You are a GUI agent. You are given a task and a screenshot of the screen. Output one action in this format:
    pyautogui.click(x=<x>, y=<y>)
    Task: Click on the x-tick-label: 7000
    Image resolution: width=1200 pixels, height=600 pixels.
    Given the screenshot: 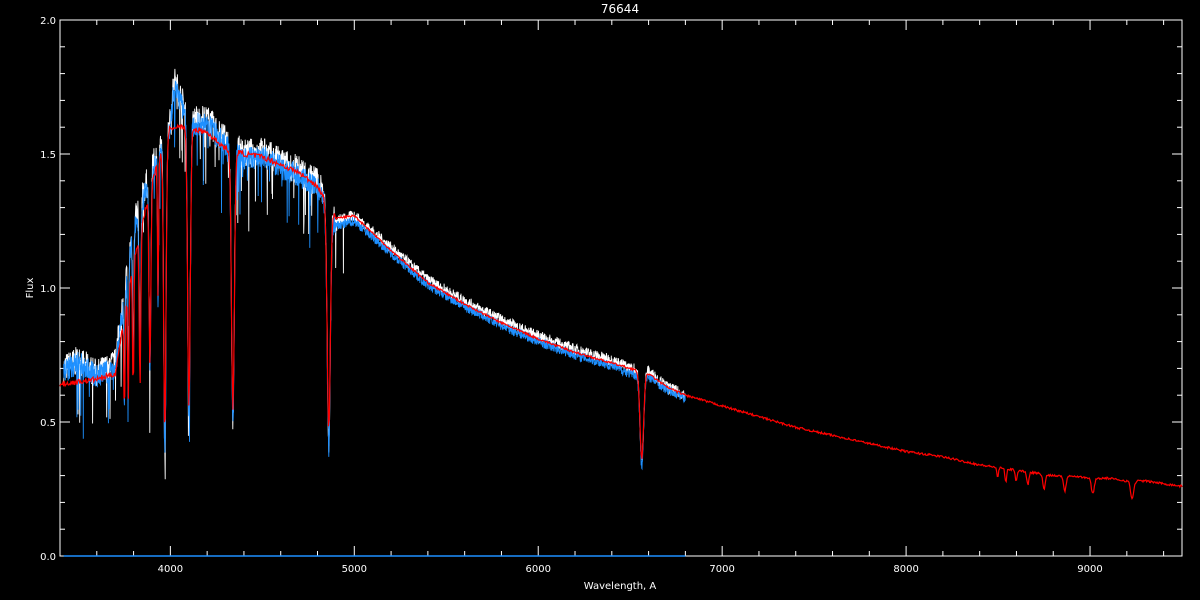 What is the action you would take?
    pyautogui.click(x=721, y=569)
    